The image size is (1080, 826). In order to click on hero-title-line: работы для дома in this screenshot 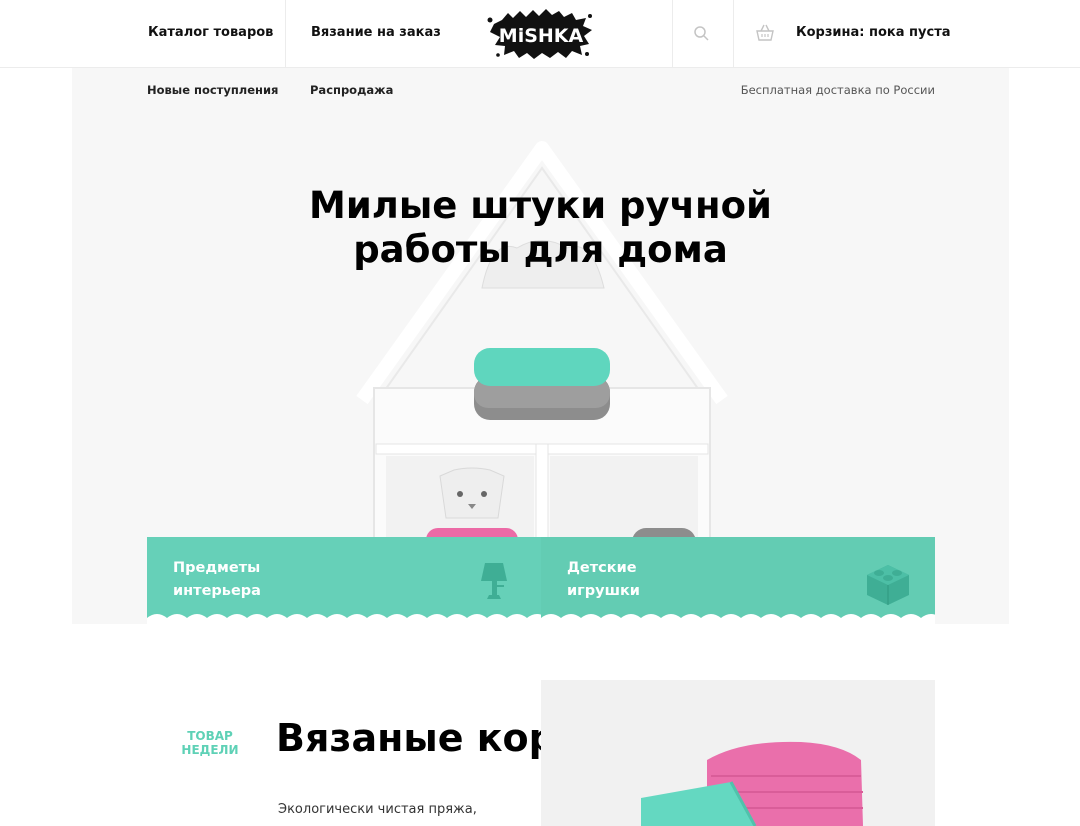, I will do `click(540, 249)`.